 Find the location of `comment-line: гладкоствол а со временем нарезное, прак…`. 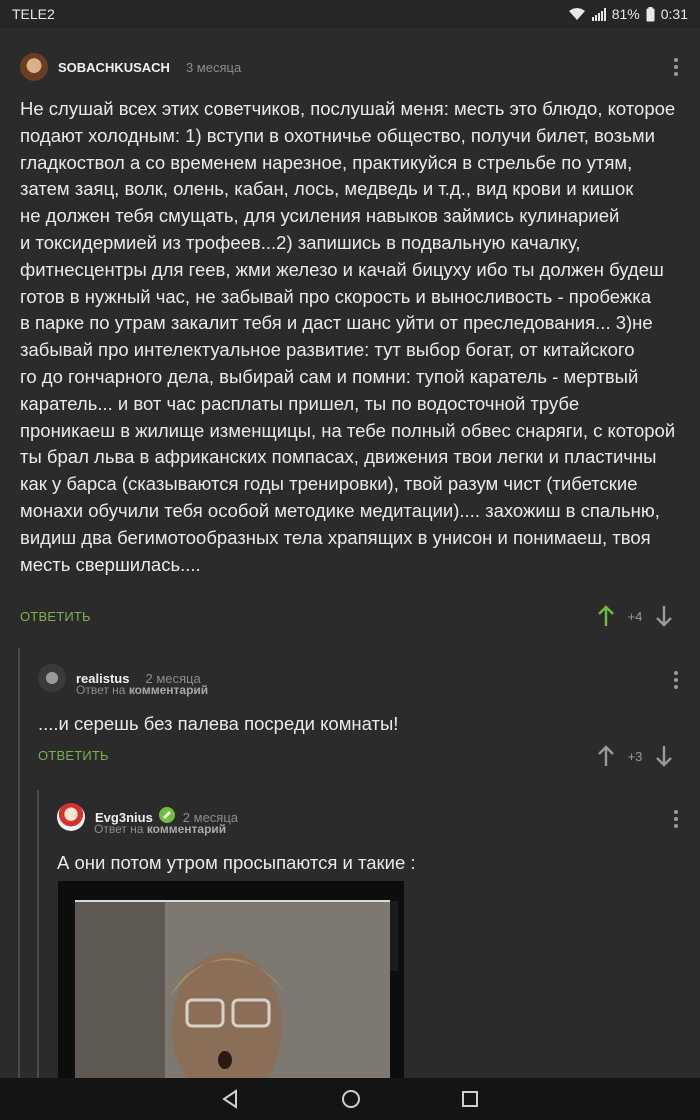

comment-line: гладкоствол а со временем нарезное, прак… is located at coordinates (326, 162).